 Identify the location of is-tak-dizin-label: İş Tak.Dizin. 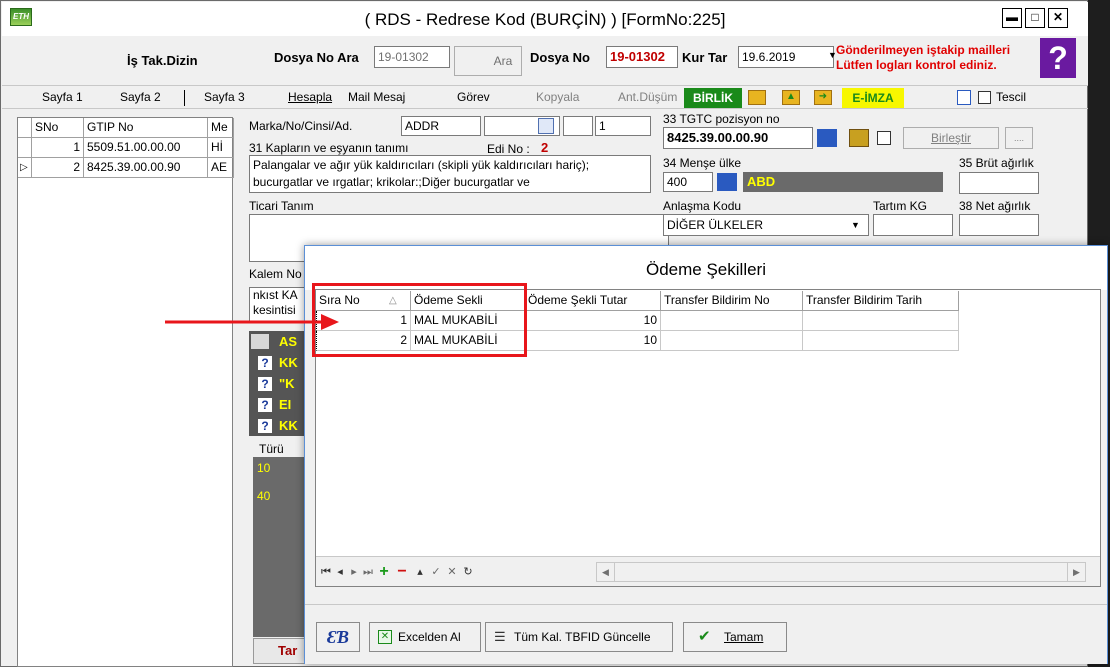
(162, 60).